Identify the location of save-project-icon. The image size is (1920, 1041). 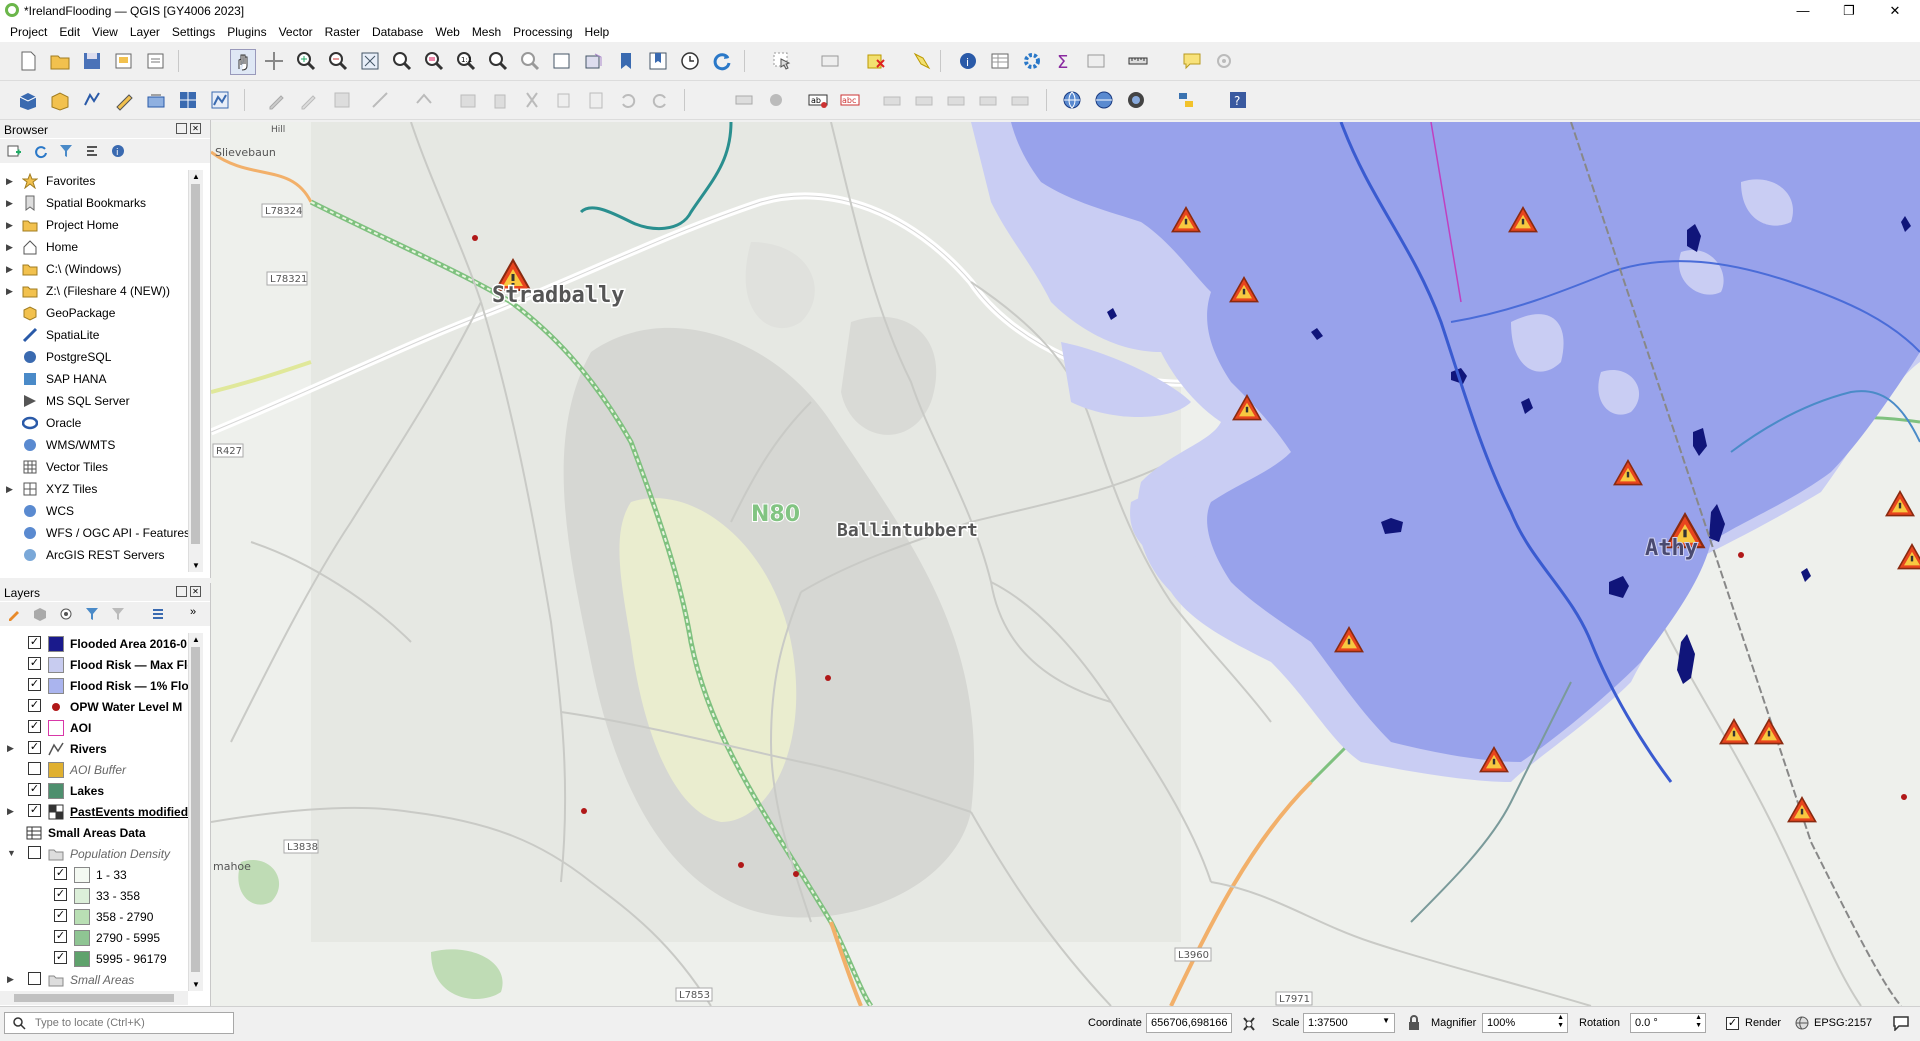
(92, 61).